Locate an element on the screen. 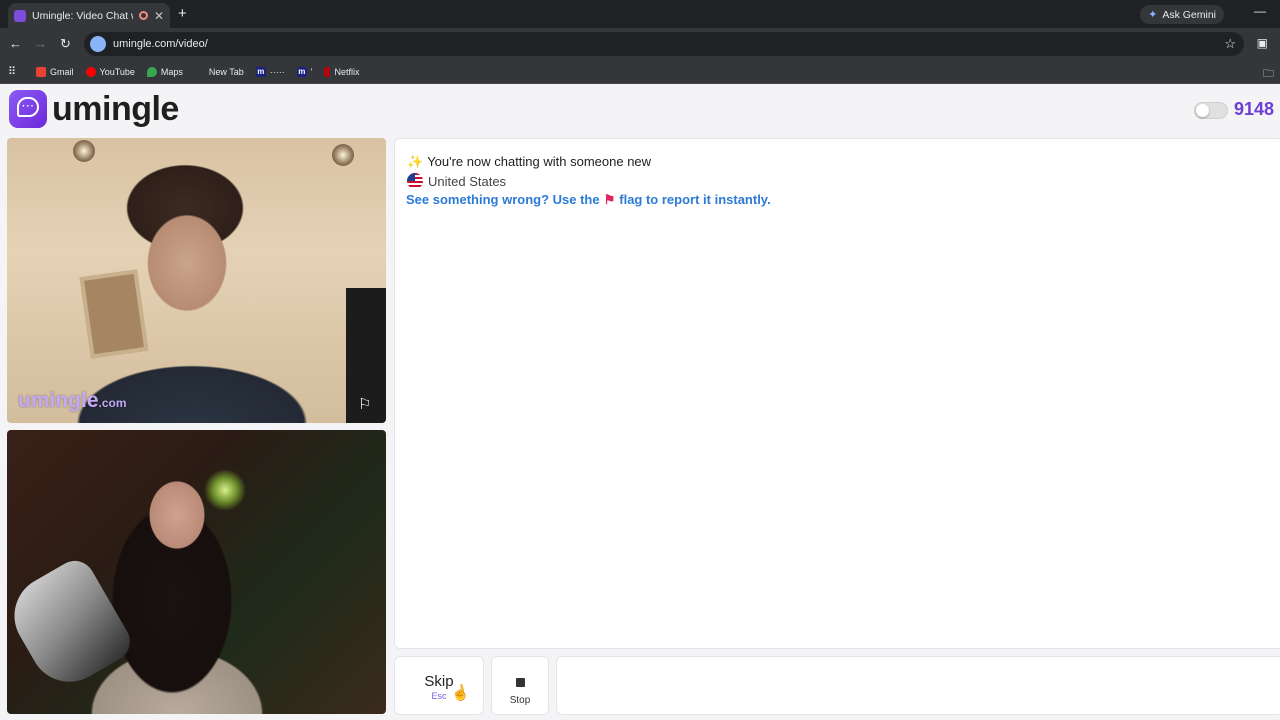  ask-gemini-label: Ask Gemini is located at coordinates (1189, 14).